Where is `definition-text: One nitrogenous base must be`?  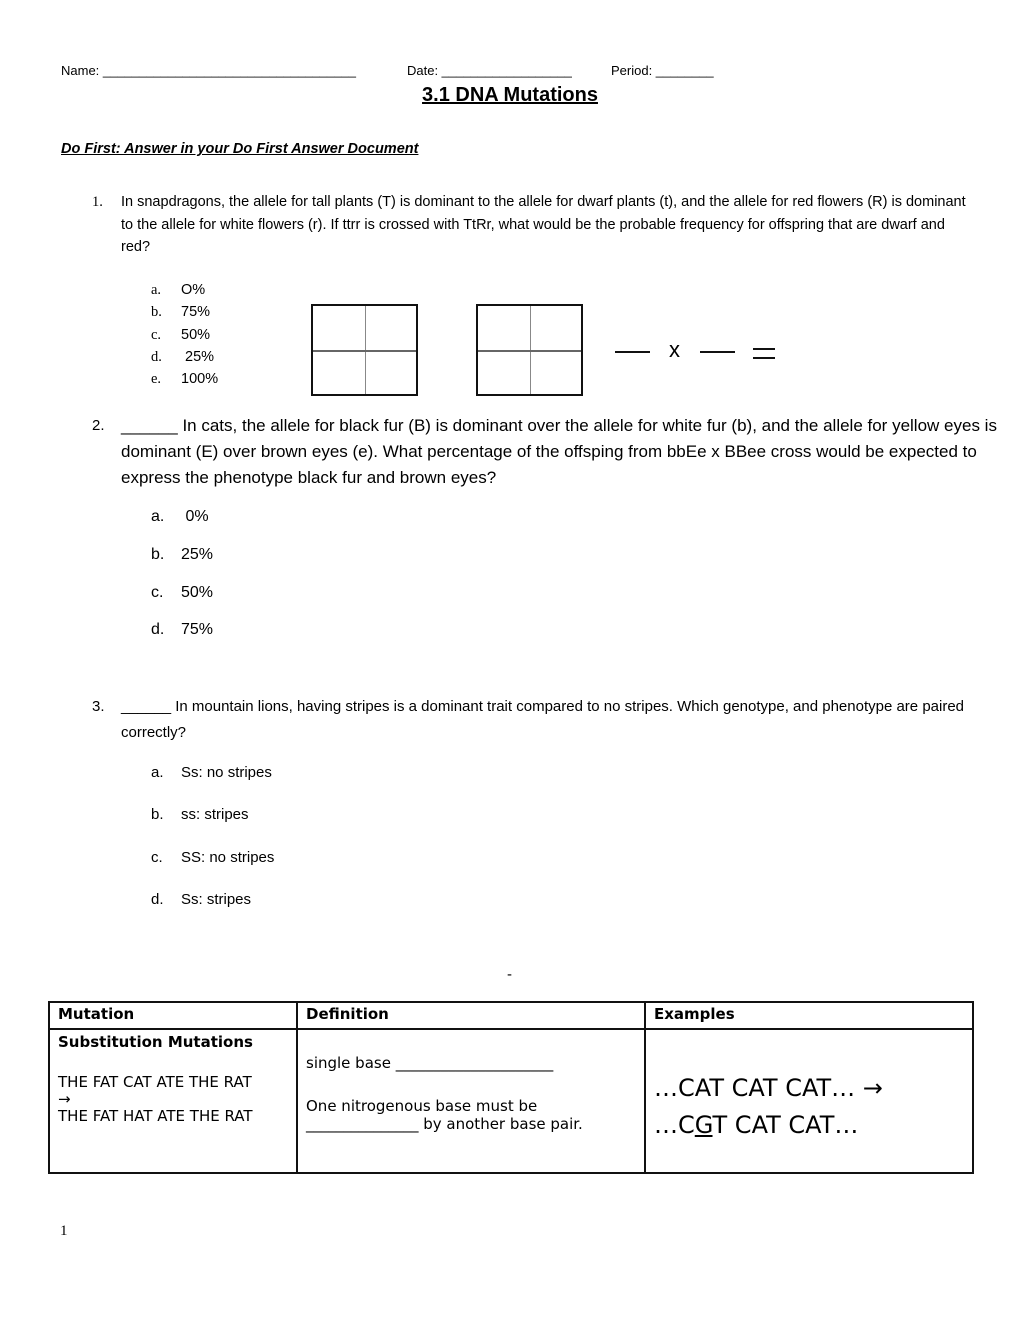 definition-text: One nitrogenous base must be is located at coordinates (422, 1106).